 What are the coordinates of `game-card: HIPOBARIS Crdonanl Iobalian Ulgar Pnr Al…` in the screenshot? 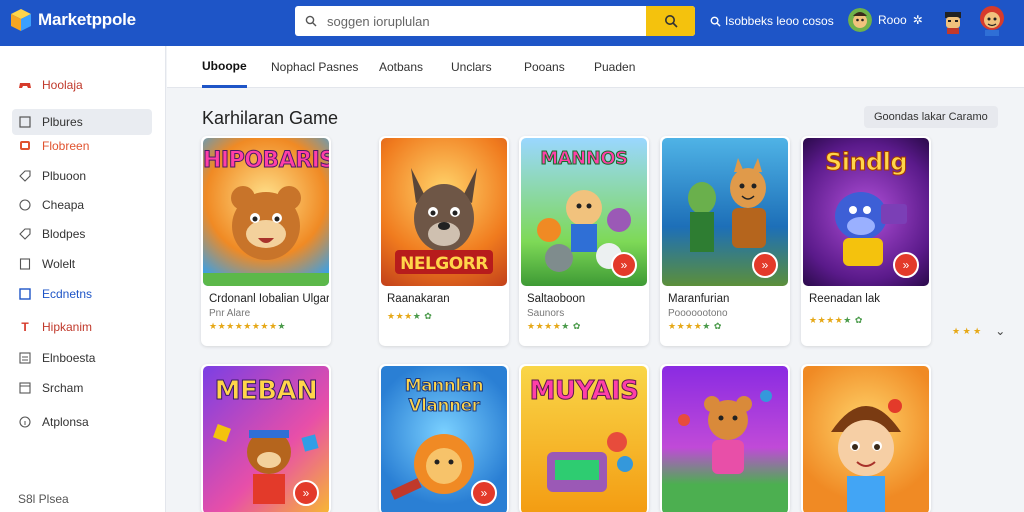 It's located at (266, 241).